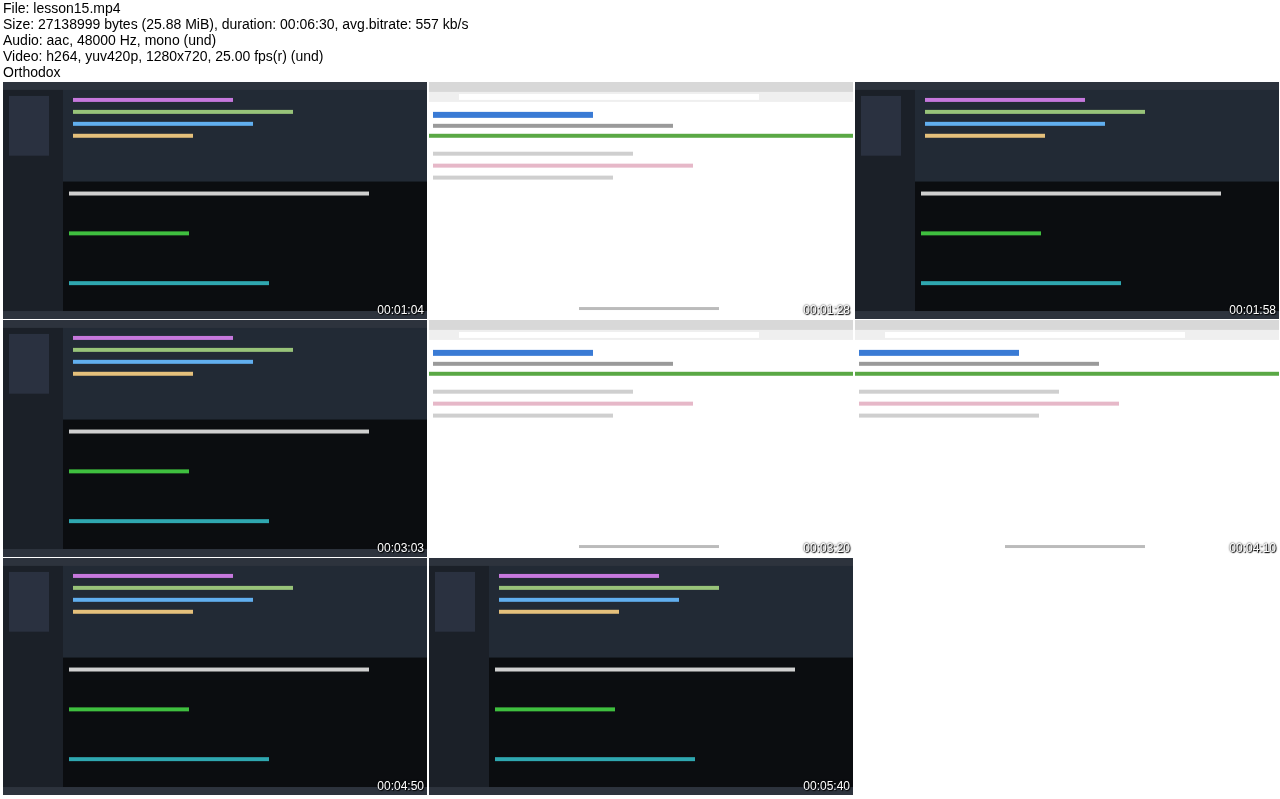  What do you see at coordinates (236, 24) in the screenshot?
I see `info-line: Size: 27138999 bytes (25.88 MiB), duration: 00:06:30, avg.bitrate: 557 kb/s` at bounding box center [236, 24].